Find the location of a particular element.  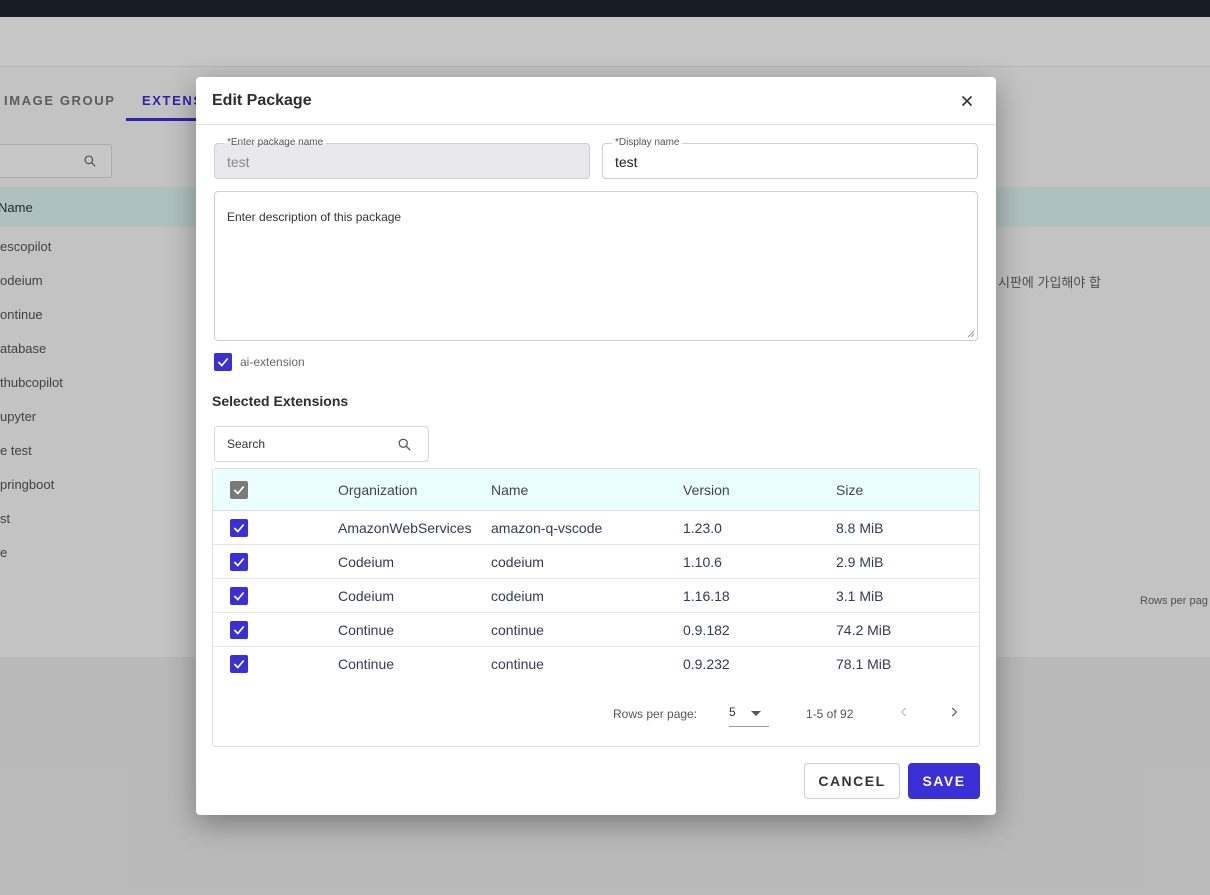

row-version: 1.16.18 is located at coordinates (706, 596).